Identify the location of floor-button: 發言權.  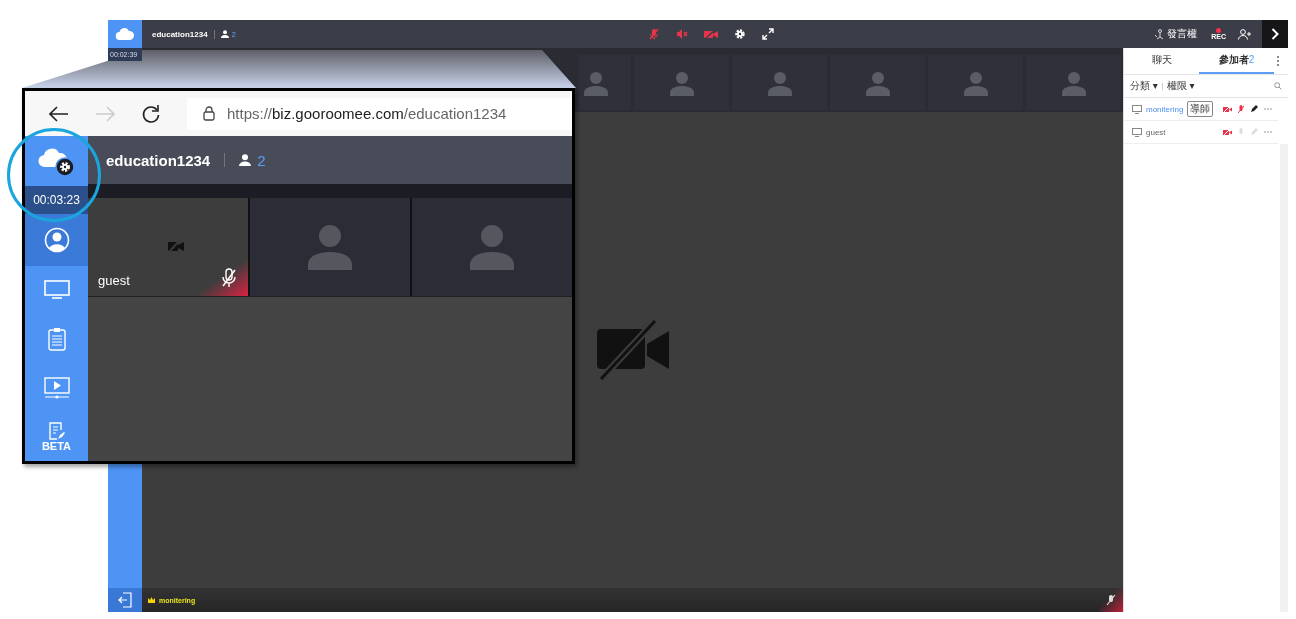
(1176, 34).